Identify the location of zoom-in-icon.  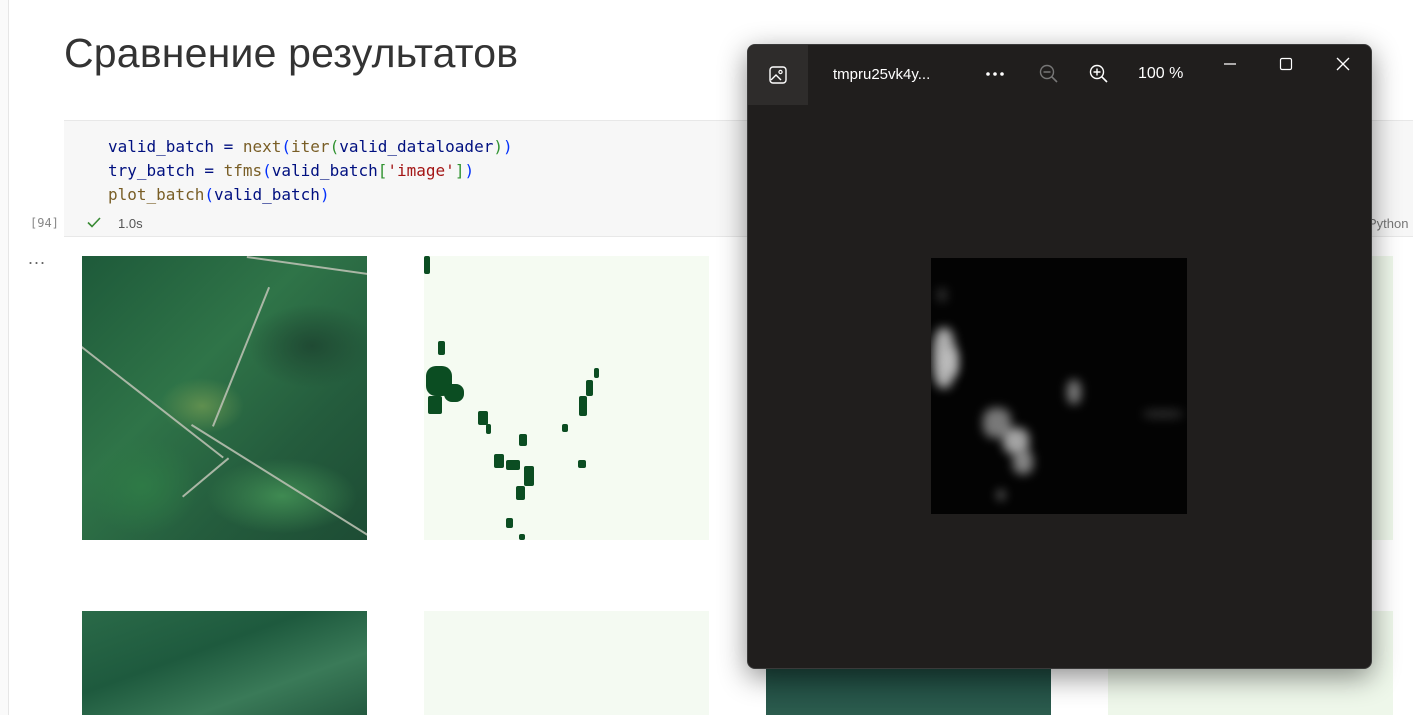
(1099, 74).